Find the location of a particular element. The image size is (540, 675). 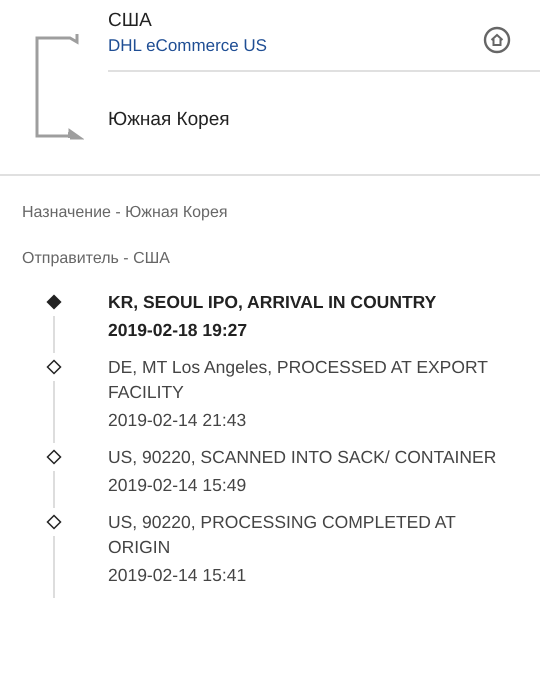

home-icon is located at coordinates (497, 40).